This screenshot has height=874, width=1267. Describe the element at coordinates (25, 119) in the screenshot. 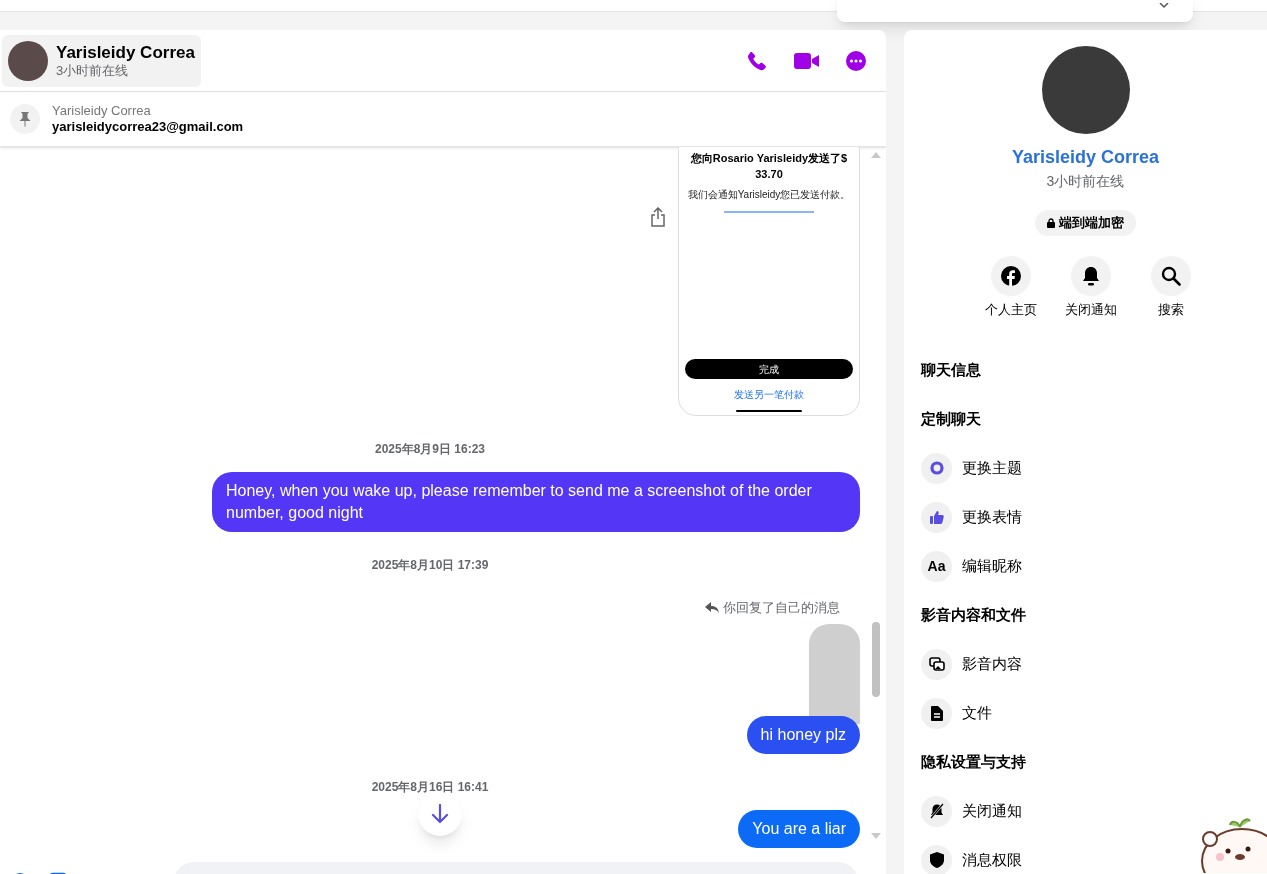

I see `pin-icon` at that location.